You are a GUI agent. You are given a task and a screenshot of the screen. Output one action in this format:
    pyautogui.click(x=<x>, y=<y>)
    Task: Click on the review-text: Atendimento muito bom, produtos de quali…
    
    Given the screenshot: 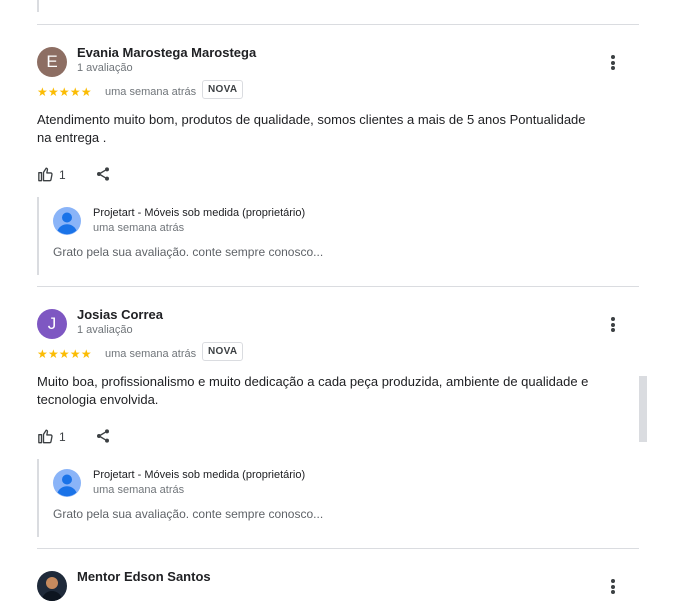 What is the action you would take?
    pyautogui.click(x=311, y=128)
    